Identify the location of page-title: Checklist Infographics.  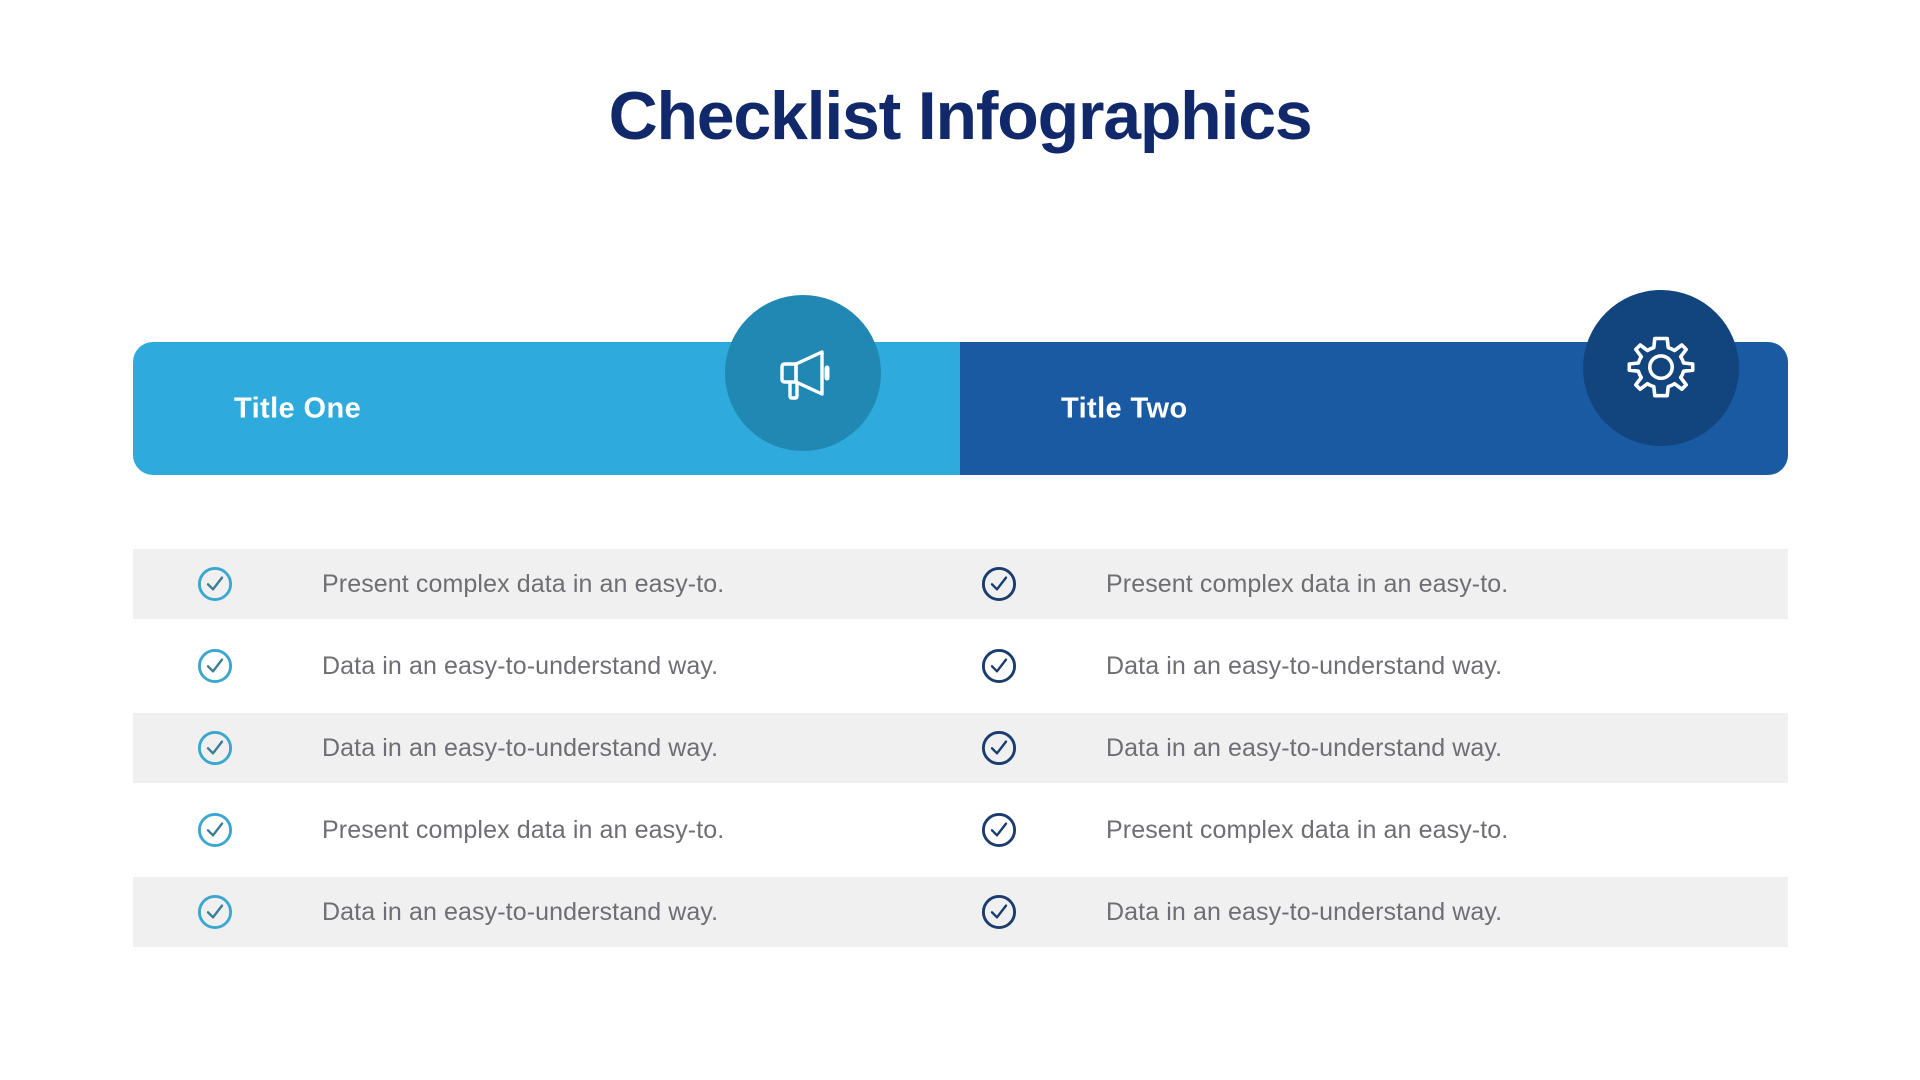
(960, 116).